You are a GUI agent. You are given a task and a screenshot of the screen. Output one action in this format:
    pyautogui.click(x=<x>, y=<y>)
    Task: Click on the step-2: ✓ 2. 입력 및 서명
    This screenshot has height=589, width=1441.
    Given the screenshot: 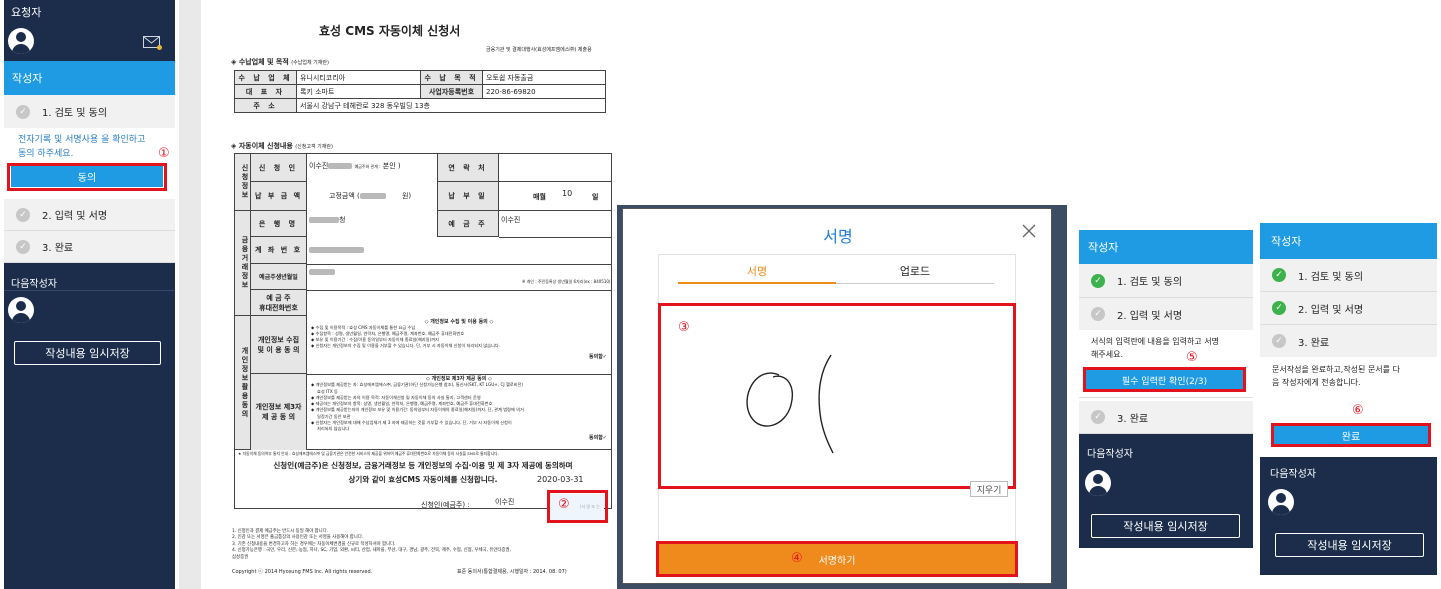 What is the action you would take?
    pyautogui.click(x=89, y=215)
    